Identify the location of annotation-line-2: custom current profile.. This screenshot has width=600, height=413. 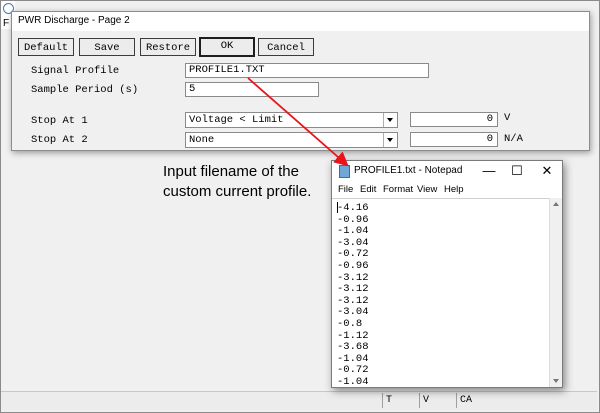
(237, 191).